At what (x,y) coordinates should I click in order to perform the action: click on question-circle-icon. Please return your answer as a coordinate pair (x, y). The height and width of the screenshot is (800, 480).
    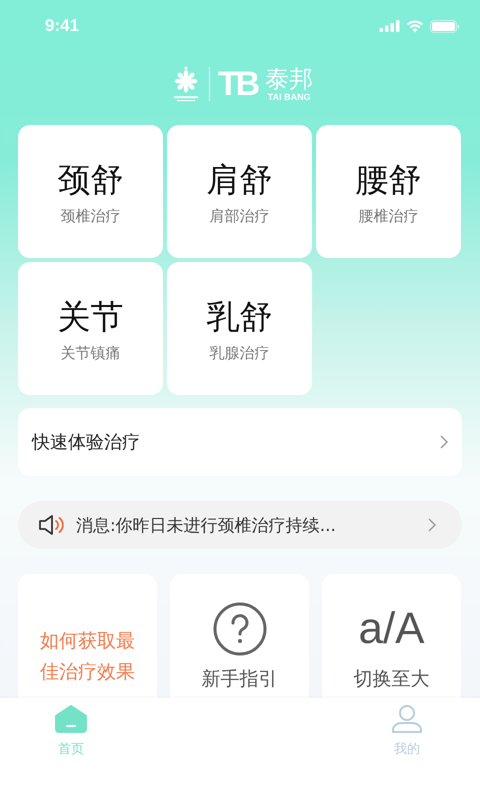
    Looking at the image, I should click on (239, 629).